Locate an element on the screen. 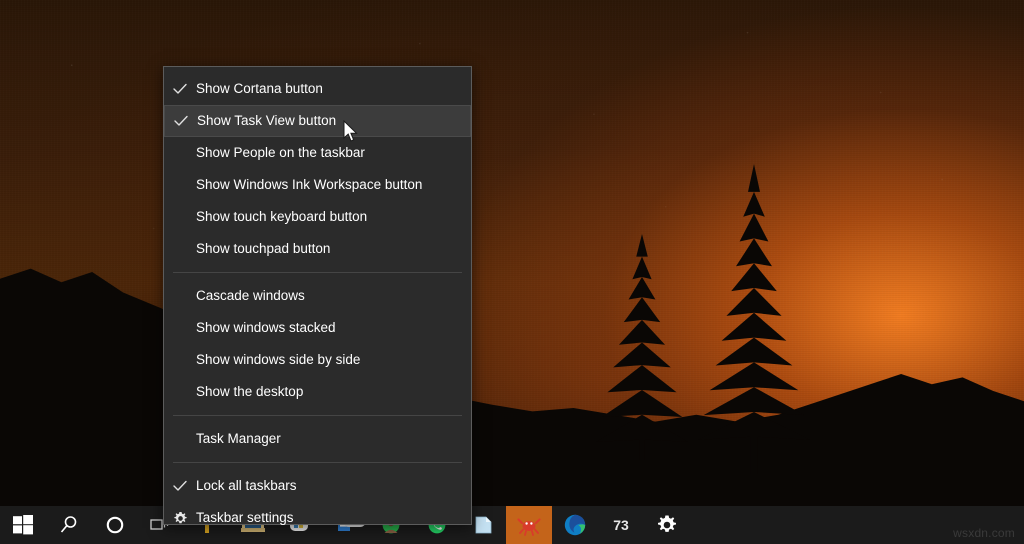 Image resolution: width=1024 pixels, height=544 pixels. taskbar-app-edge is located at coordinates (575, 525).